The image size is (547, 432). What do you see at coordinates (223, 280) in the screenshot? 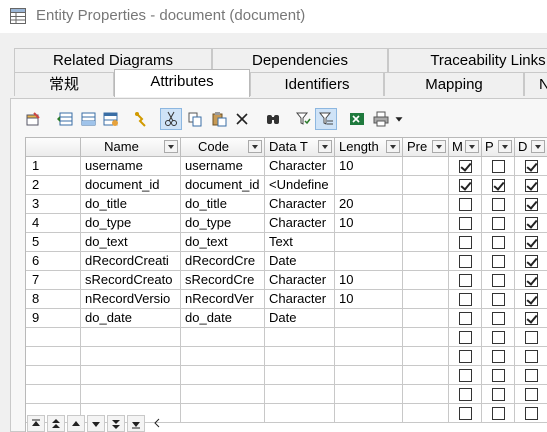
I see `attribute-code-cell: sRecordCre` at bounding box center [223, 280].